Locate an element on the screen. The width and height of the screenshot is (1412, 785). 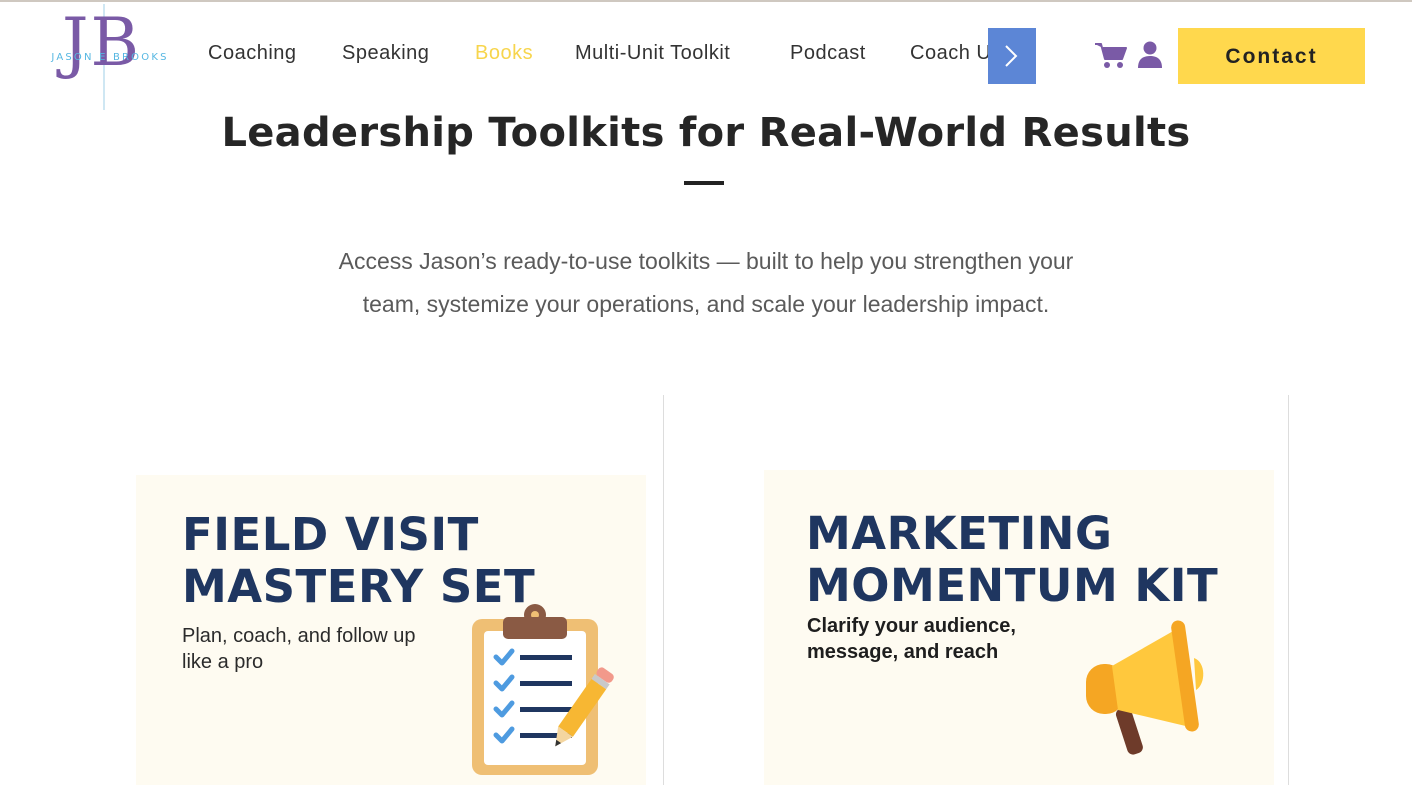
title-divider is located at coordinates (704, 183).